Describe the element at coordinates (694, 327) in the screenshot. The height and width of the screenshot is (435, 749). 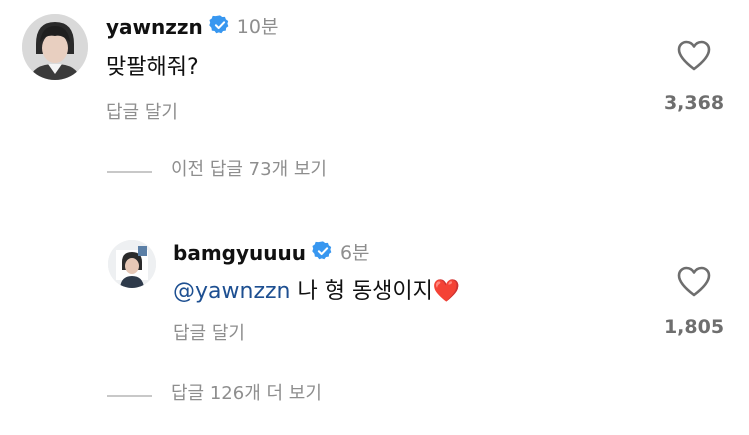
I see `like-count: 1,805` at that location.